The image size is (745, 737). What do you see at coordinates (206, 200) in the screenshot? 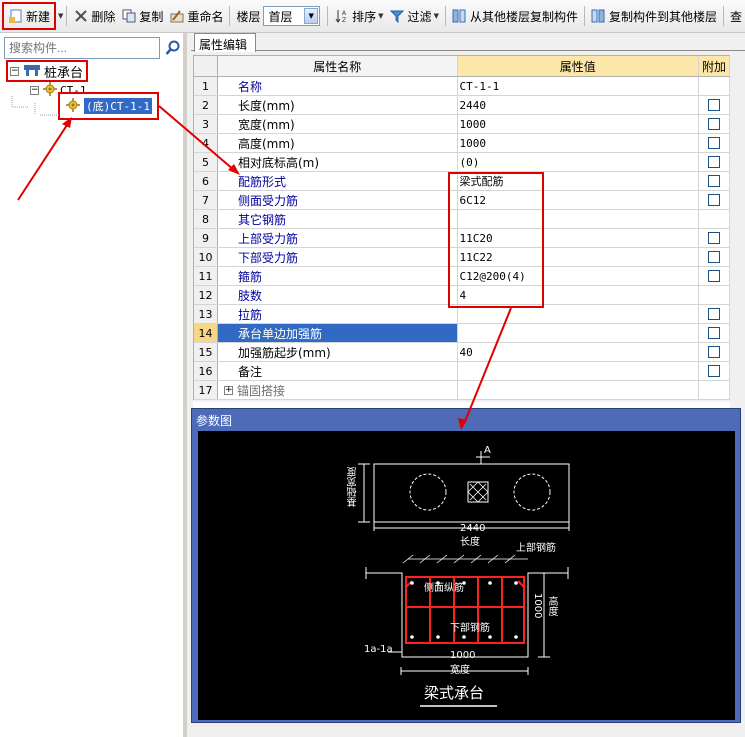
I see `row-number: 7` at bounding box center [206, 200].